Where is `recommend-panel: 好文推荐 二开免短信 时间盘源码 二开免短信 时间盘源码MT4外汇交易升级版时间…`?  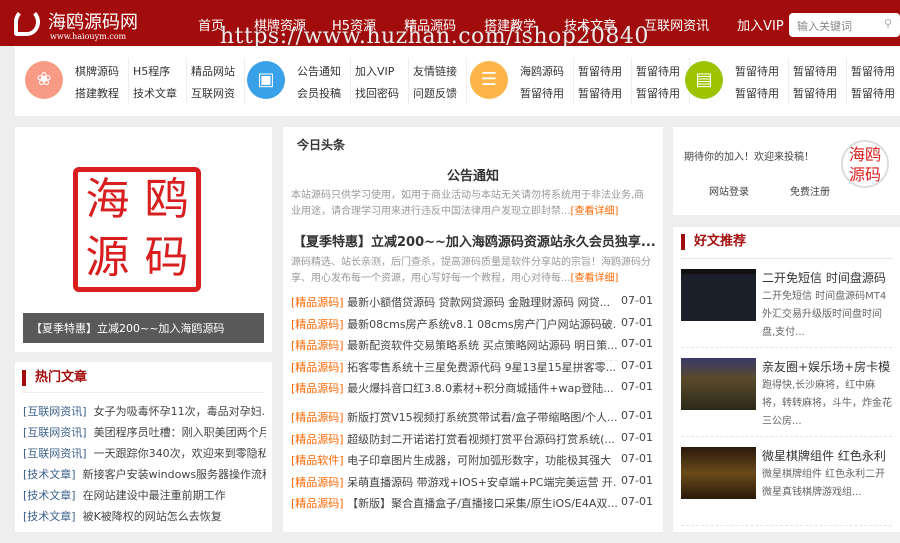 recommend-panel: 好文推荐 二开免短信 时间盘源码 二开免短信 时间盘源码MT4外汇交易升级版时间… is located at coordinates (786, 379).